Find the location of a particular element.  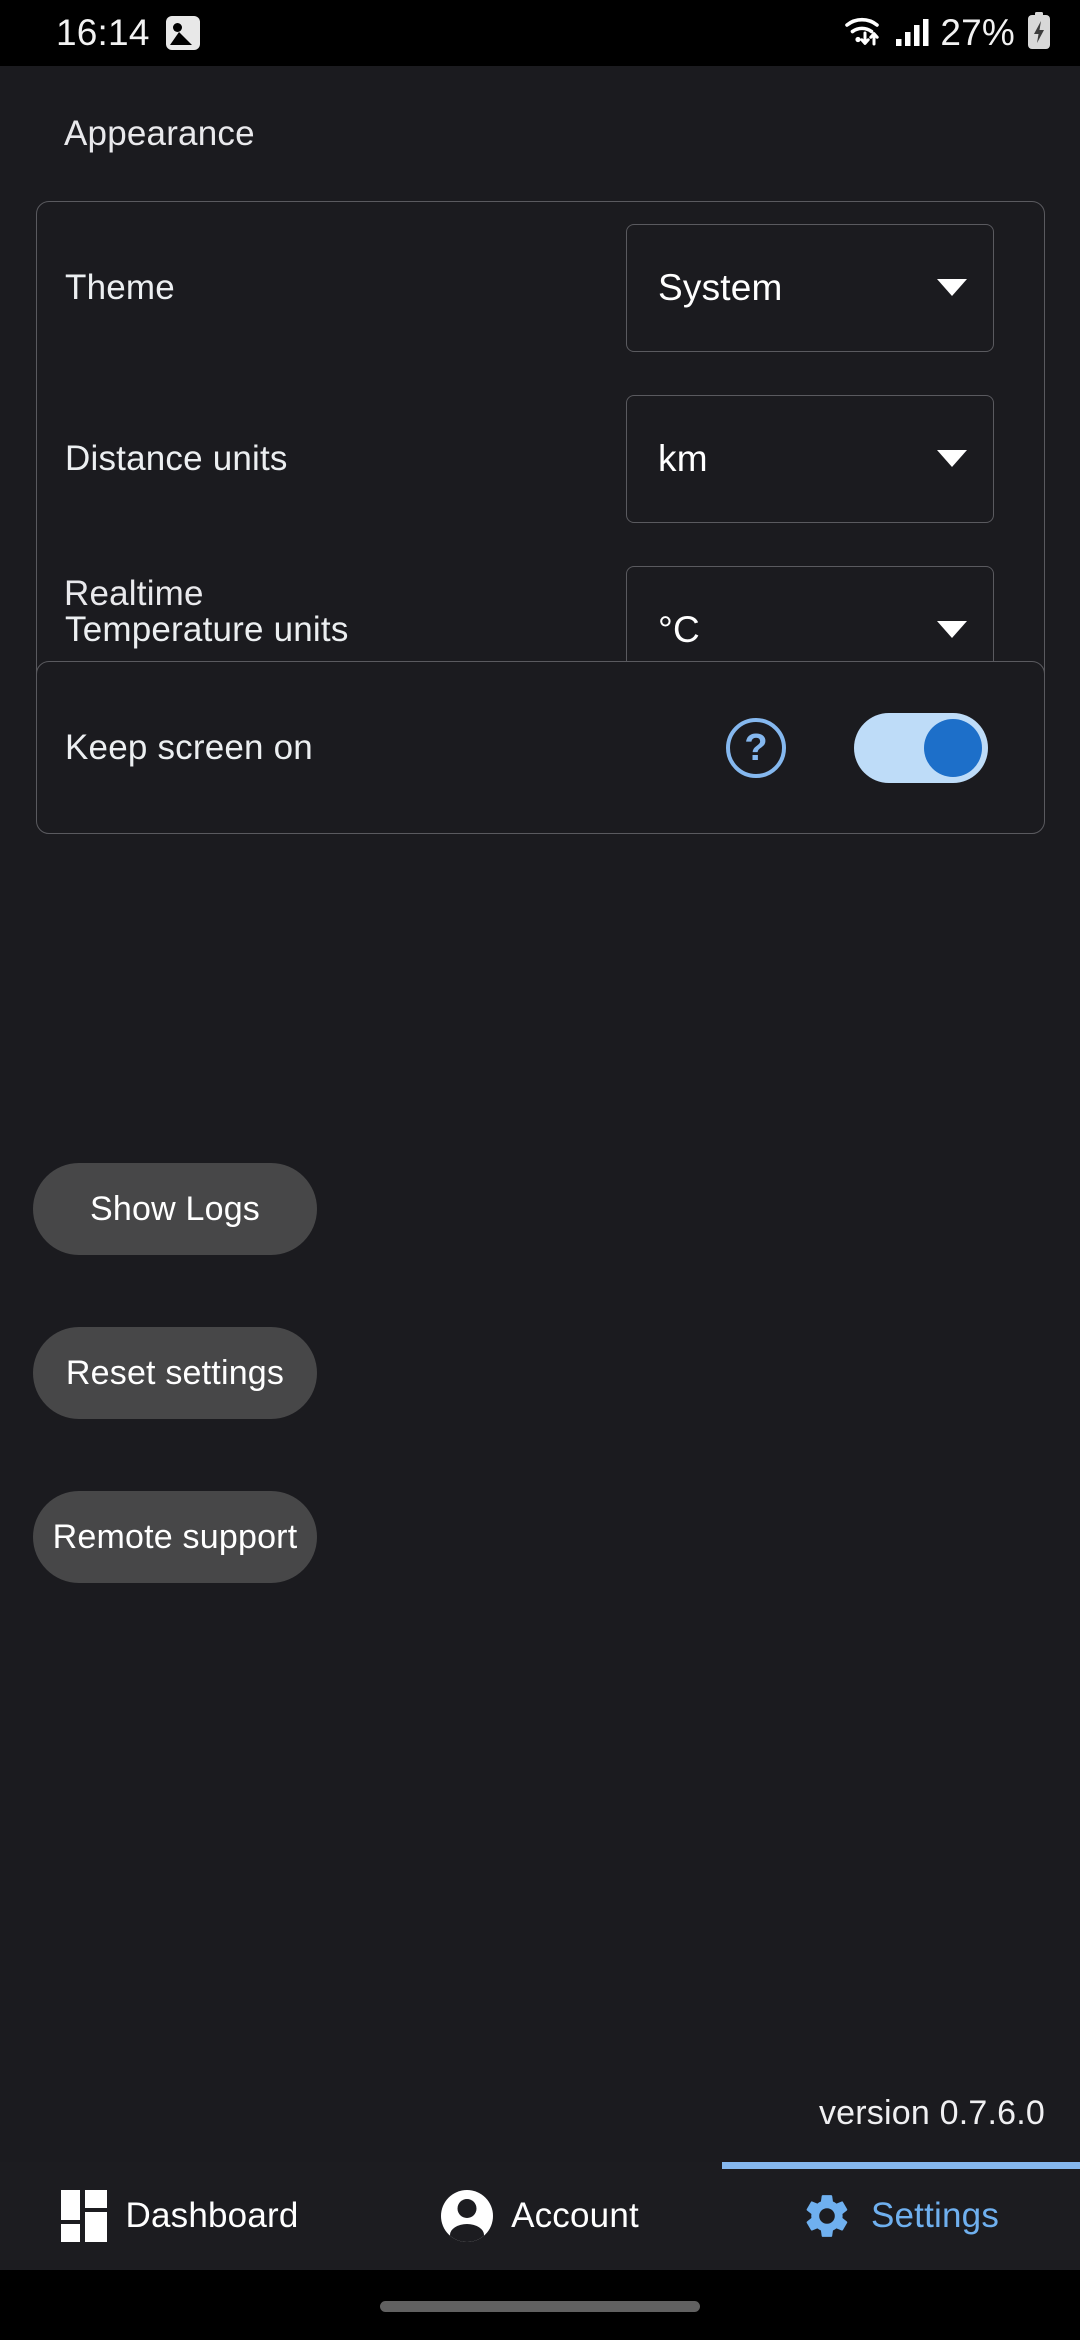

distance-units-control: km is located at coordinates (810, 458).